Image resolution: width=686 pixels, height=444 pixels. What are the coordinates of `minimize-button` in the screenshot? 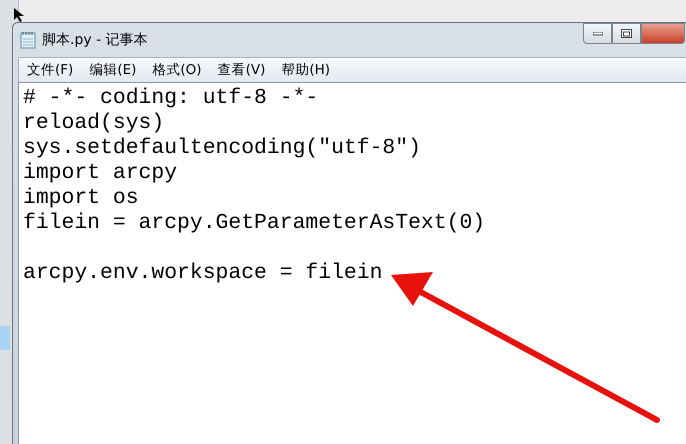 It's located at (597, 33).